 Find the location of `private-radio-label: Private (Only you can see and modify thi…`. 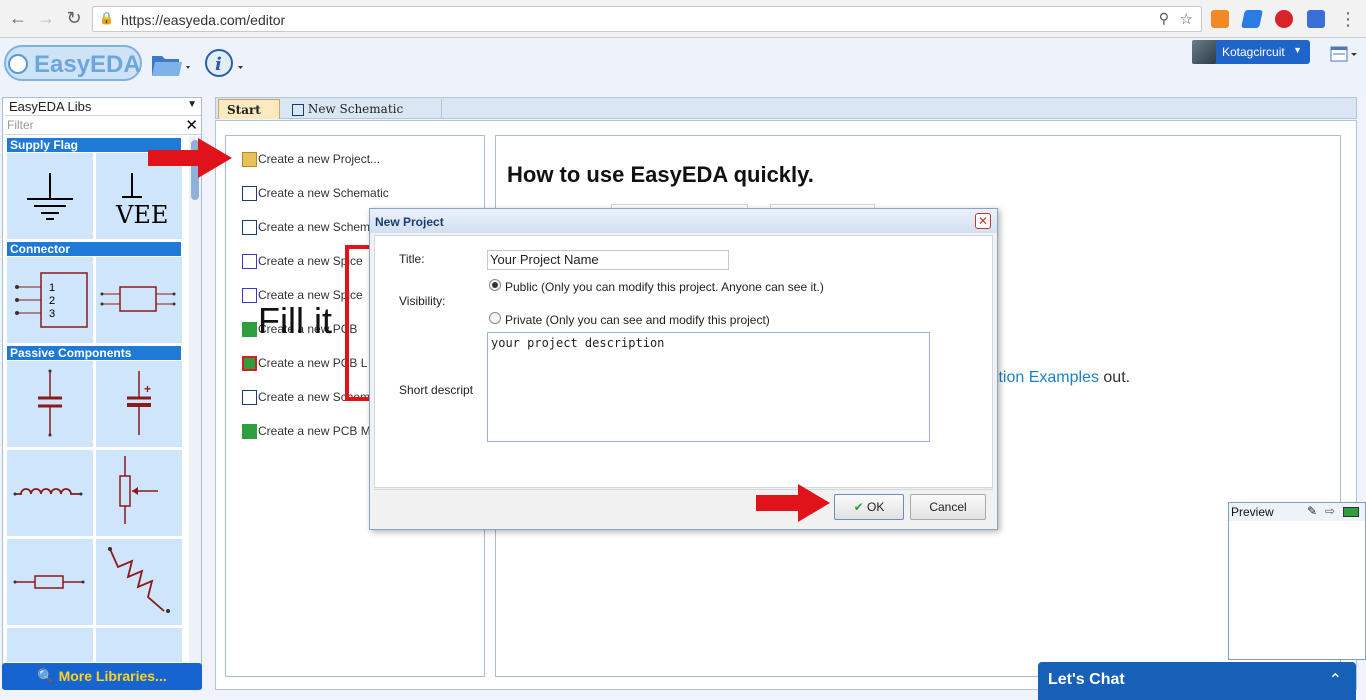

private-radio-label: Private (Only you can see and modify thi… is located at coordinates (637, 320).